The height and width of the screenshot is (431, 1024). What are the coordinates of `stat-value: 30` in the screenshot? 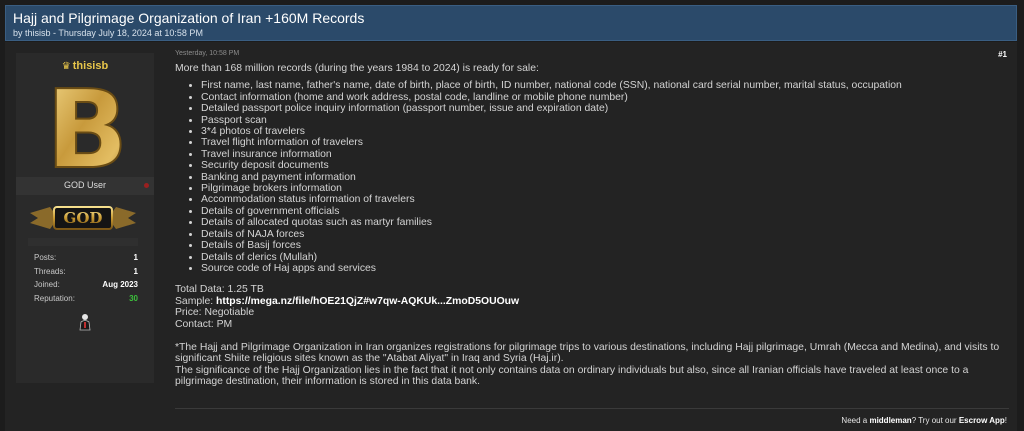 It's located at (133, 298).